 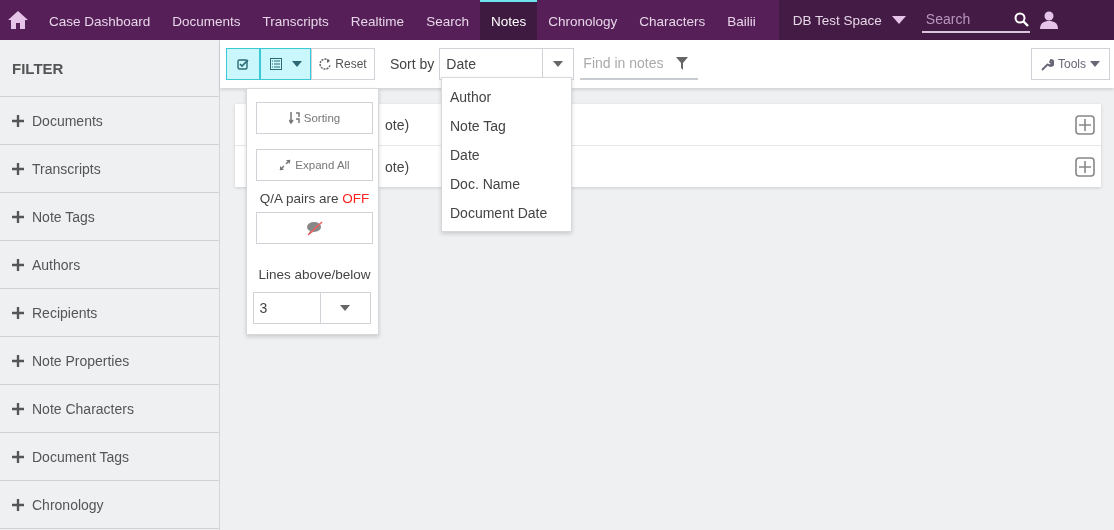 I want to click on expand-all-button: Expand All, so click(x=314, y=165).